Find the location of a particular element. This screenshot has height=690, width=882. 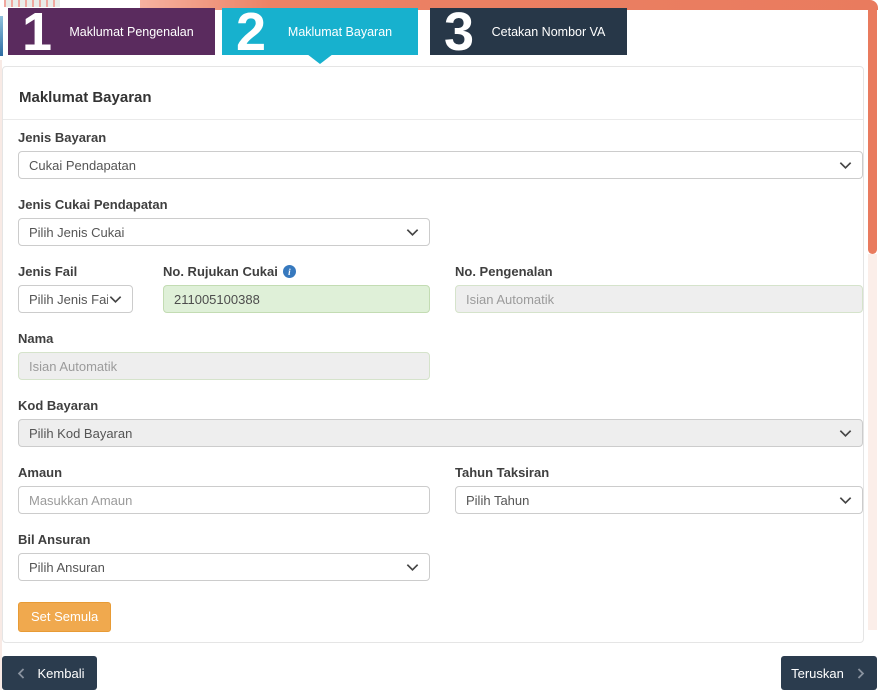

step-3-number: 3 is located at coordinates (459, 31).